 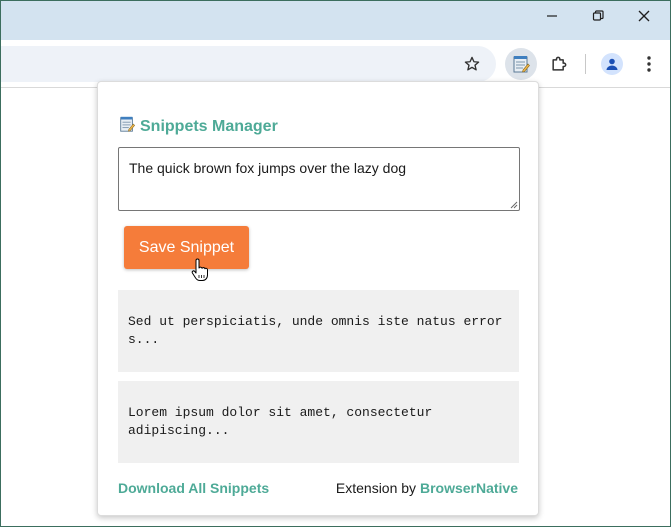 I want to click on restore-icon, so click(x=598, y=16).